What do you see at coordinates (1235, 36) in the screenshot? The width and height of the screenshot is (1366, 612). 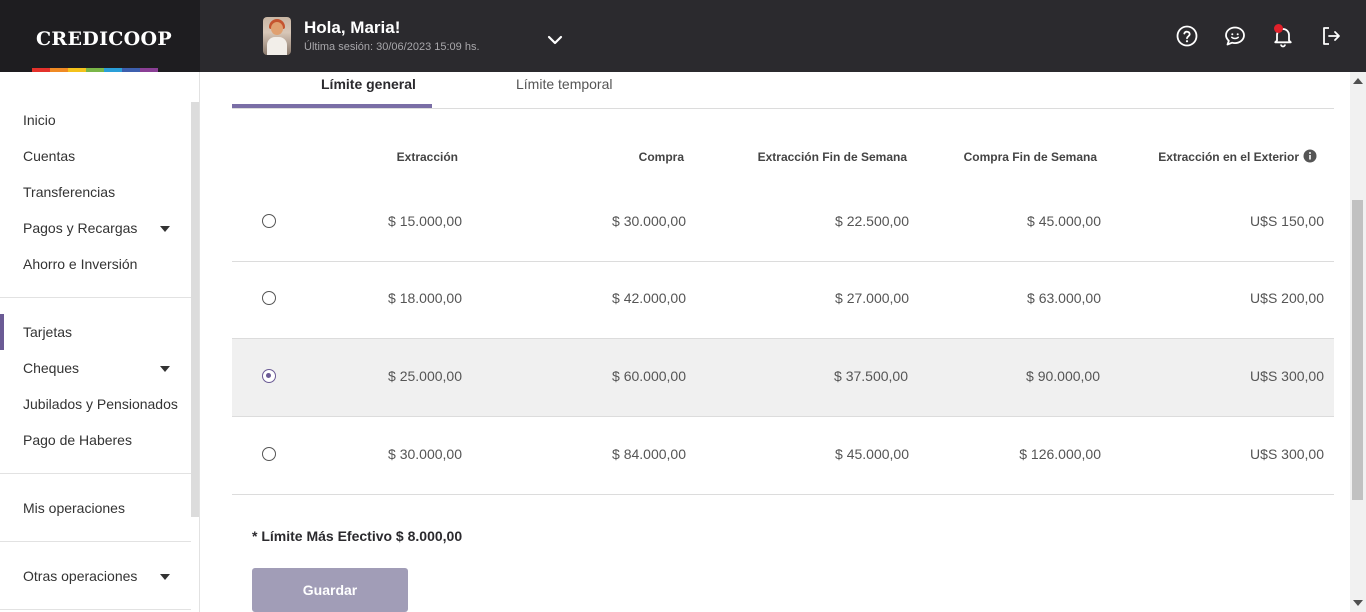 I see `chat-icon` at bounding box center [1235, 36].